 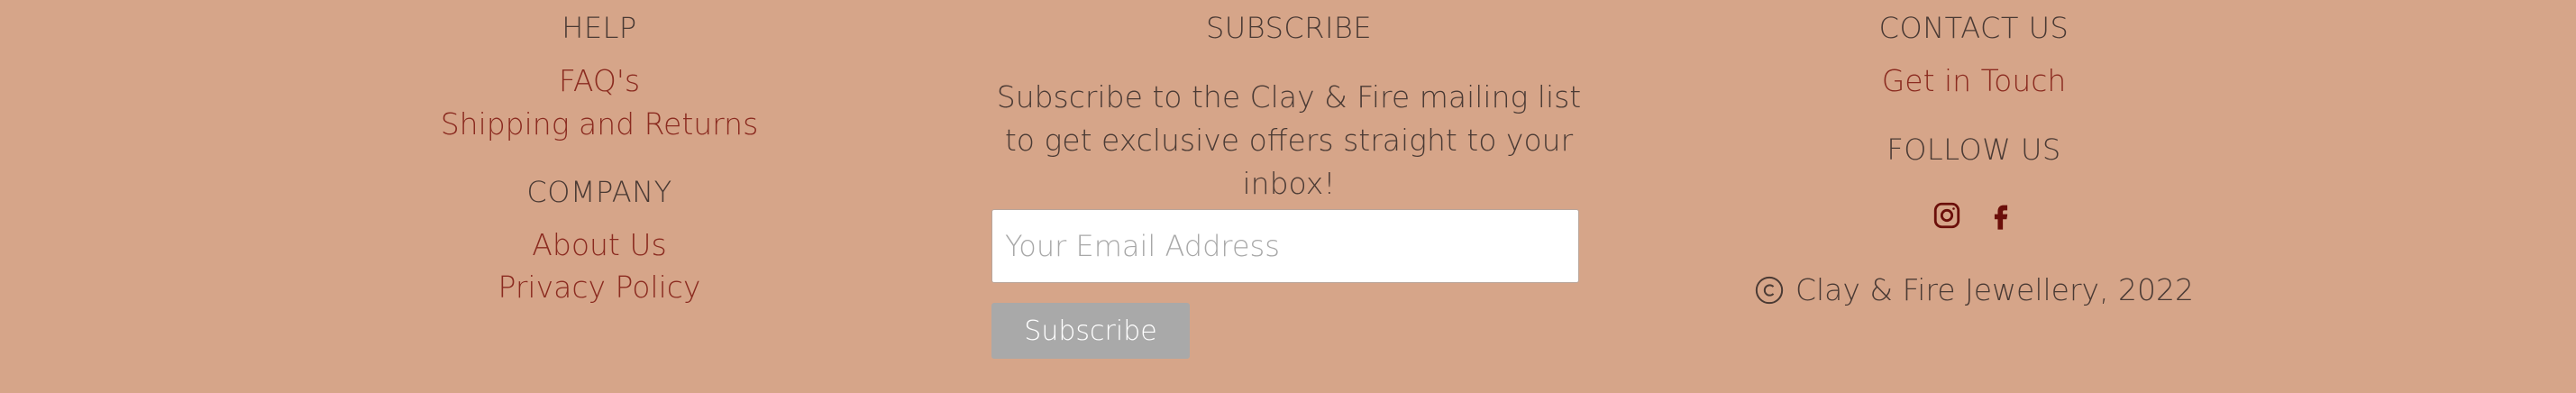 I want to click on copyright-text: Clay & Fire Jewellery, 2022, so click(x=1995, y=289).